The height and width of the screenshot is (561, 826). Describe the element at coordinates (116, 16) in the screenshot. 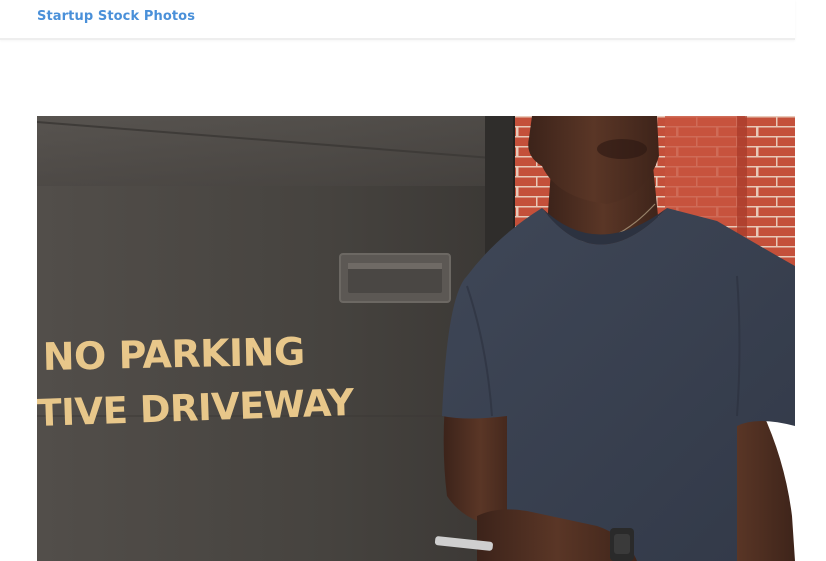

I see `site-title-link: Startup Stock Photos` at that location.